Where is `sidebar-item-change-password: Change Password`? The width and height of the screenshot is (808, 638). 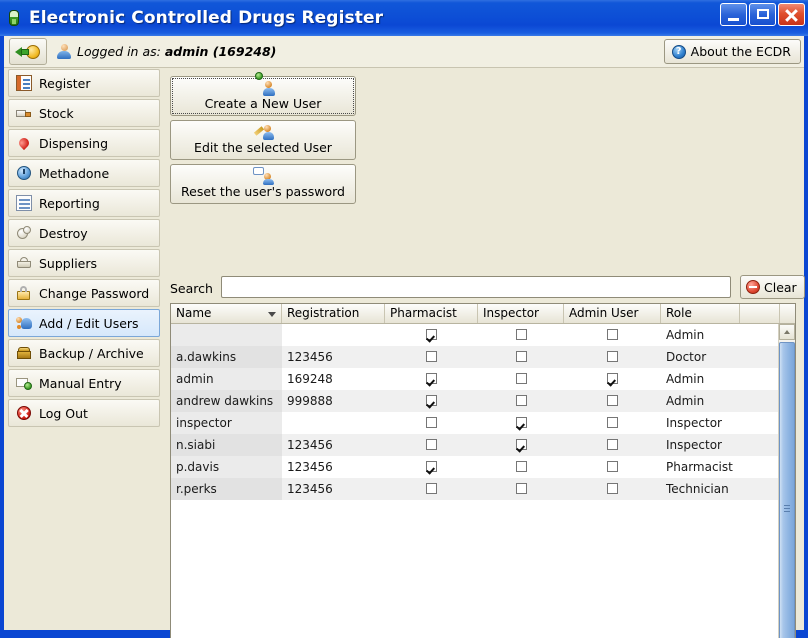 sidebar-item-change-password: Change Password is located at coordinates (84, 293).